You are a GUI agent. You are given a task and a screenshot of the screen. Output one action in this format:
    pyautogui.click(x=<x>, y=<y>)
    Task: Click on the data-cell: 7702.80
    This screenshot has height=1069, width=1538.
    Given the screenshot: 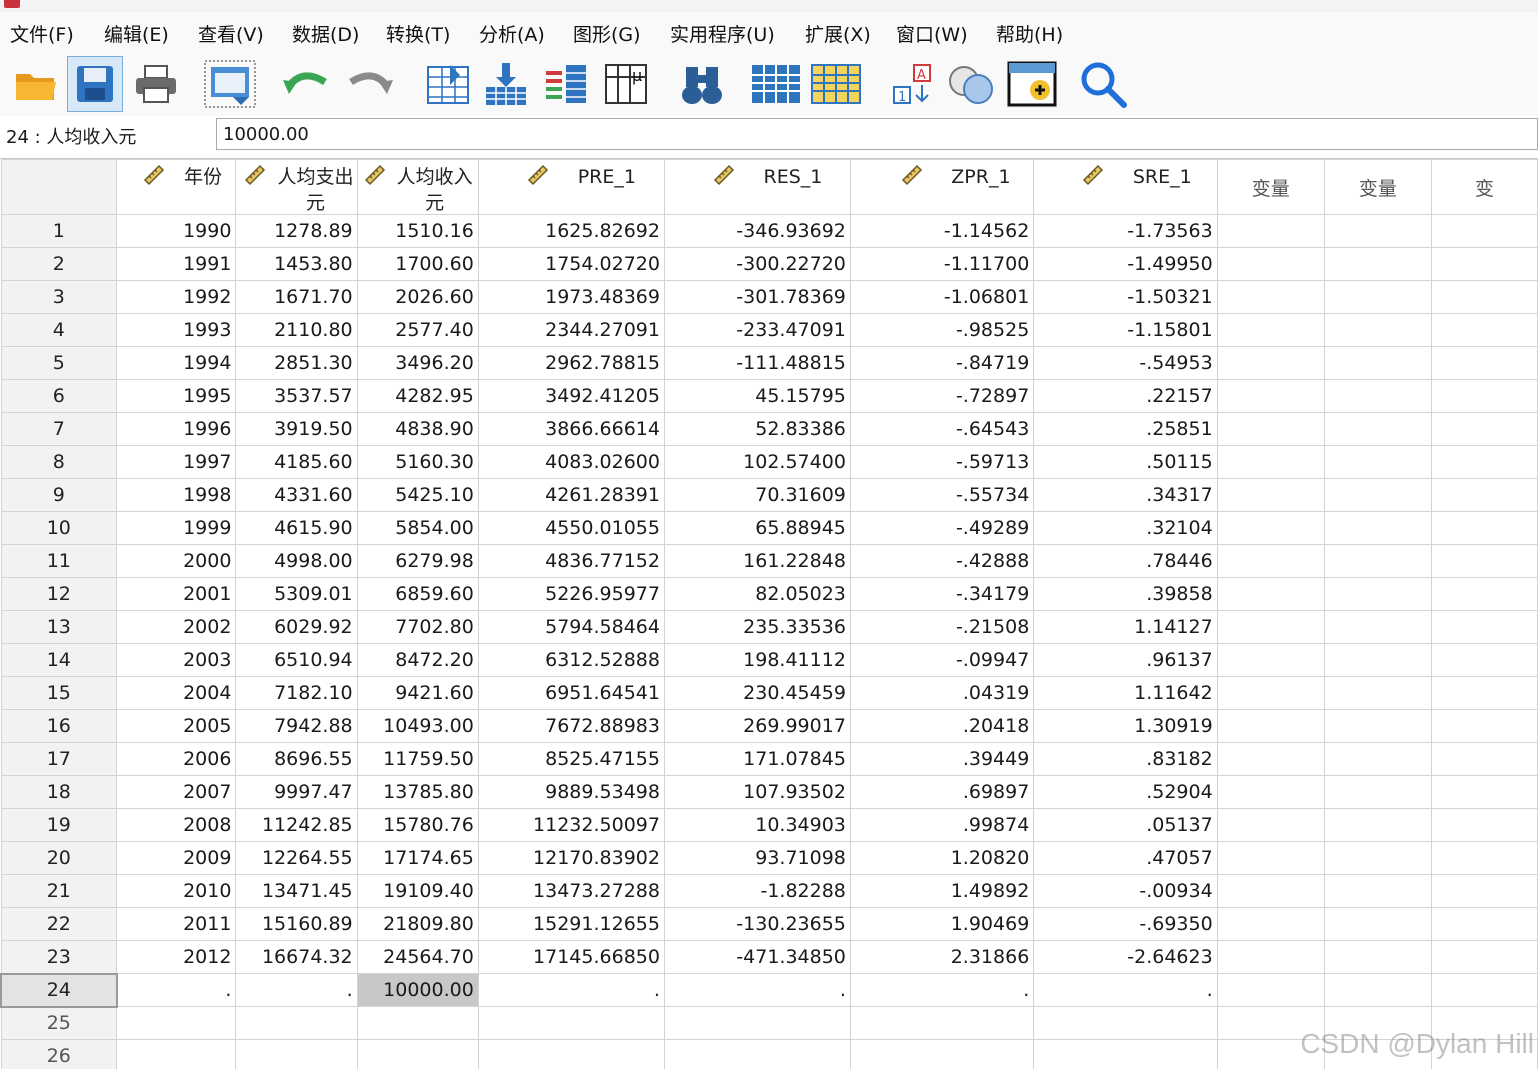 What is the action you would take?
    pyautogui.click(x=417, y=627)
    